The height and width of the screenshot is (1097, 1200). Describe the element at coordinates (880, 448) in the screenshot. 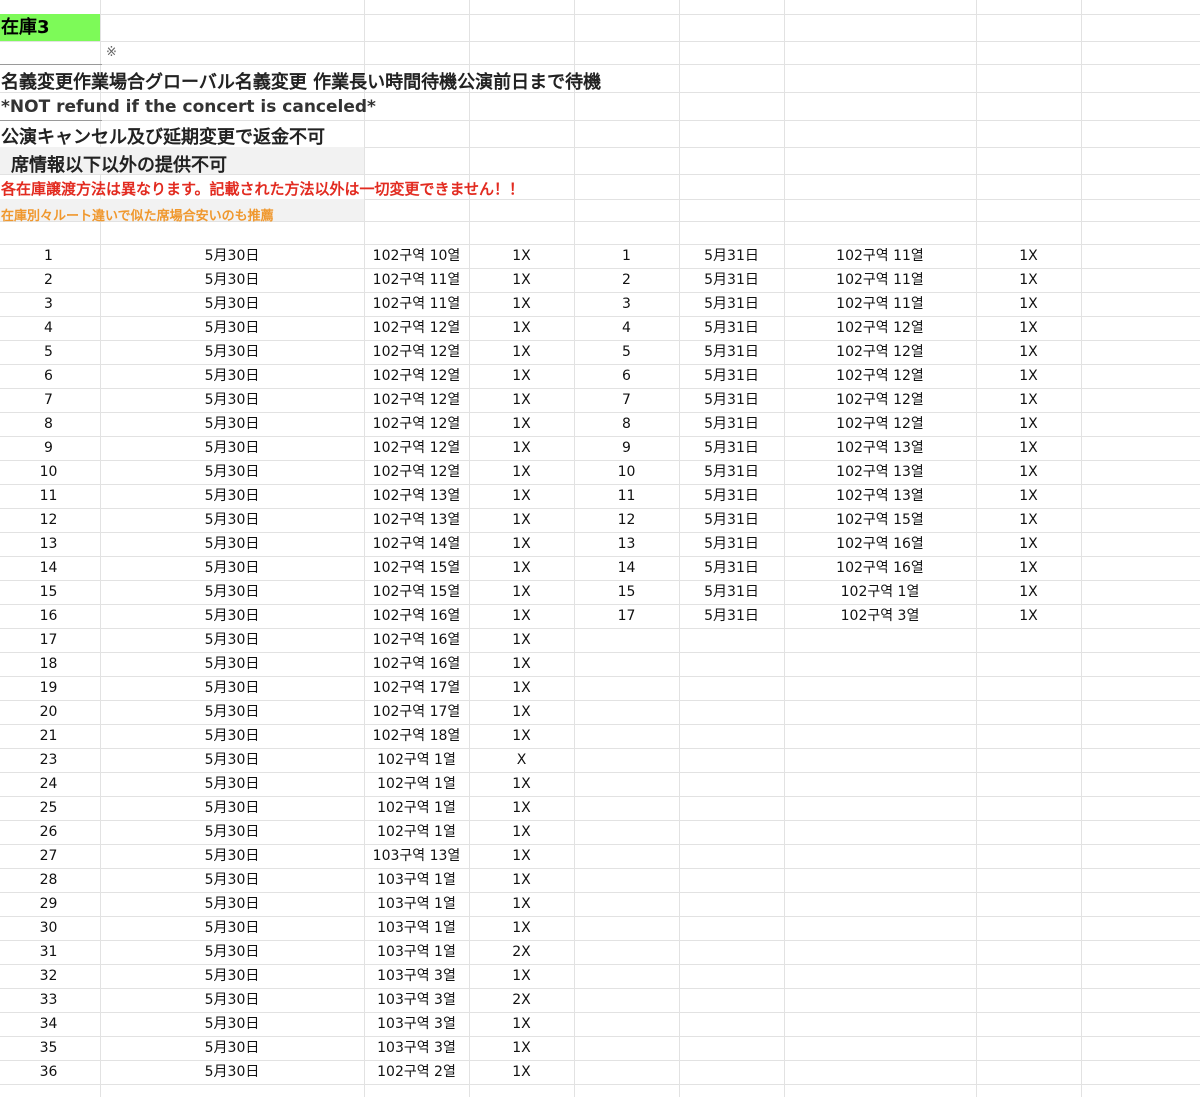

I see `may31-cell-seat: 102구역 13열` at that location.